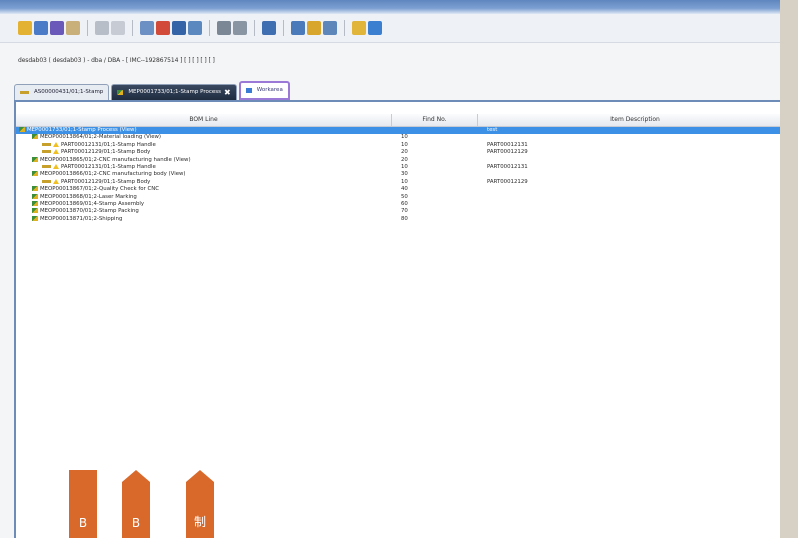 The image size is (798, 538). What do you see at coordinates (224, 28) in the screenshot?
I see `search-icon` at bounding box center [224, 28].